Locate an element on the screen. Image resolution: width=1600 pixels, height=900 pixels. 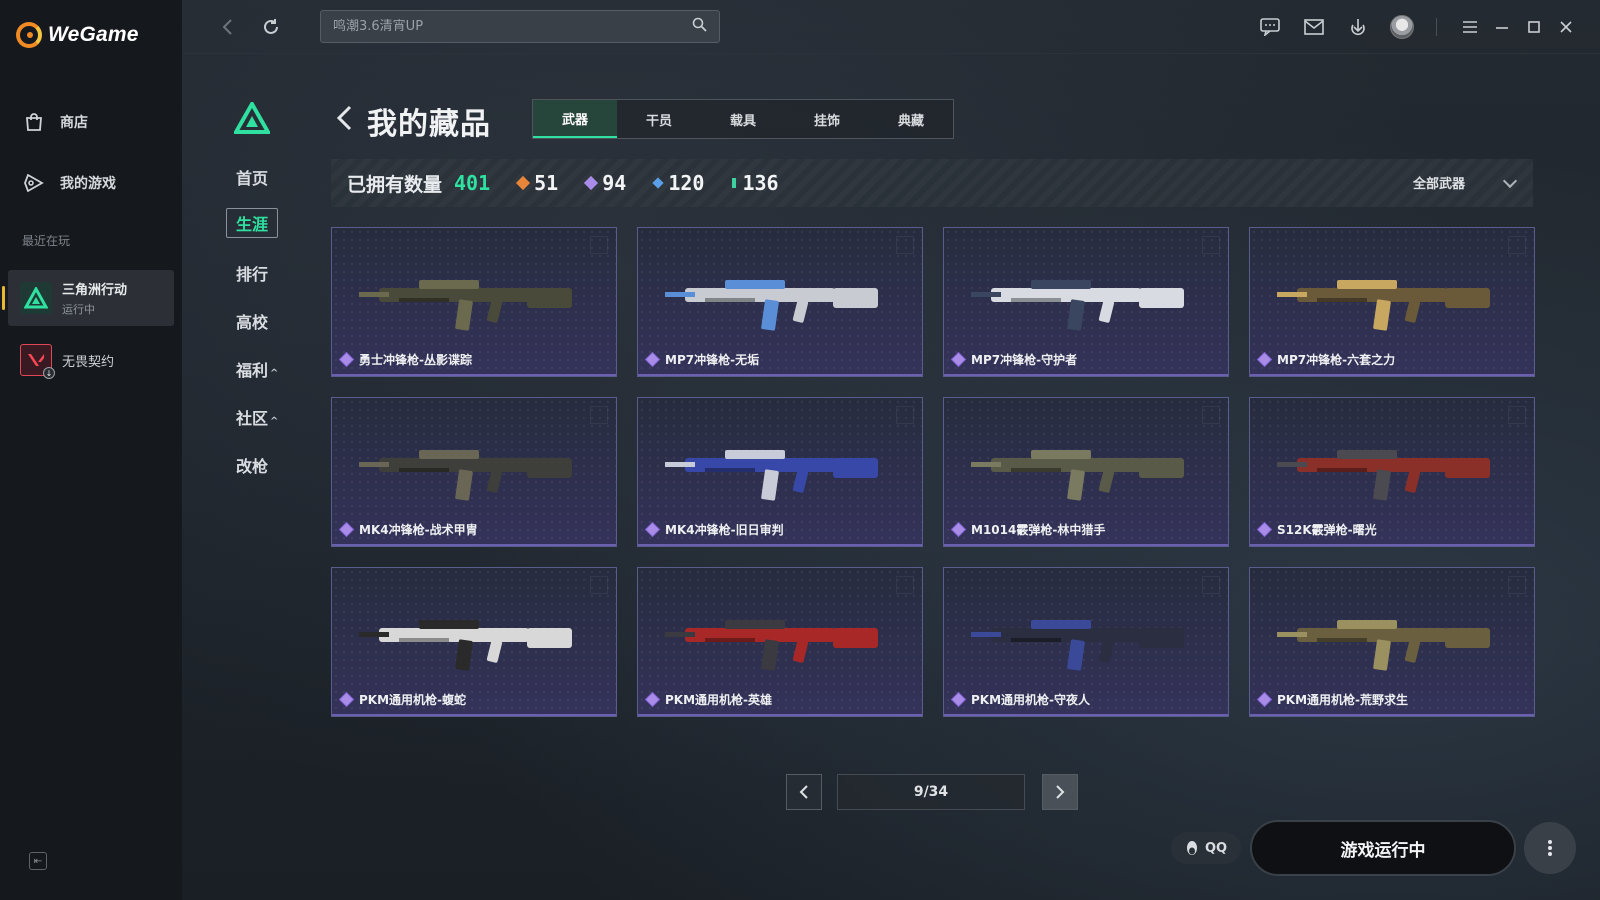
page-title: 我的藏品 is located at coordinates (429, 124).